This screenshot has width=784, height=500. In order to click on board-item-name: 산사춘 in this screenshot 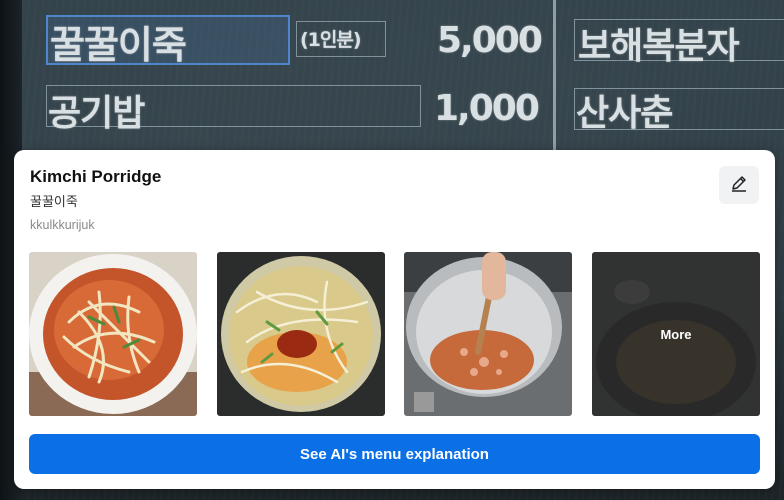, I will do `click(624, 113)`.